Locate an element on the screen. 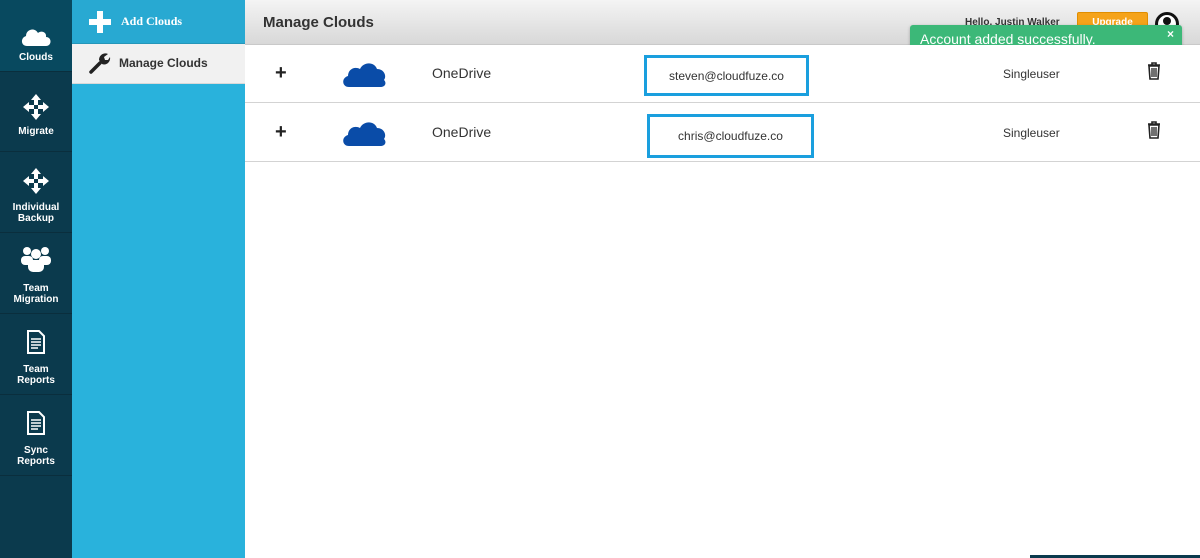  clouds-submenu: Add Clouds Manage Clouds is located at coordinates (158, 279).